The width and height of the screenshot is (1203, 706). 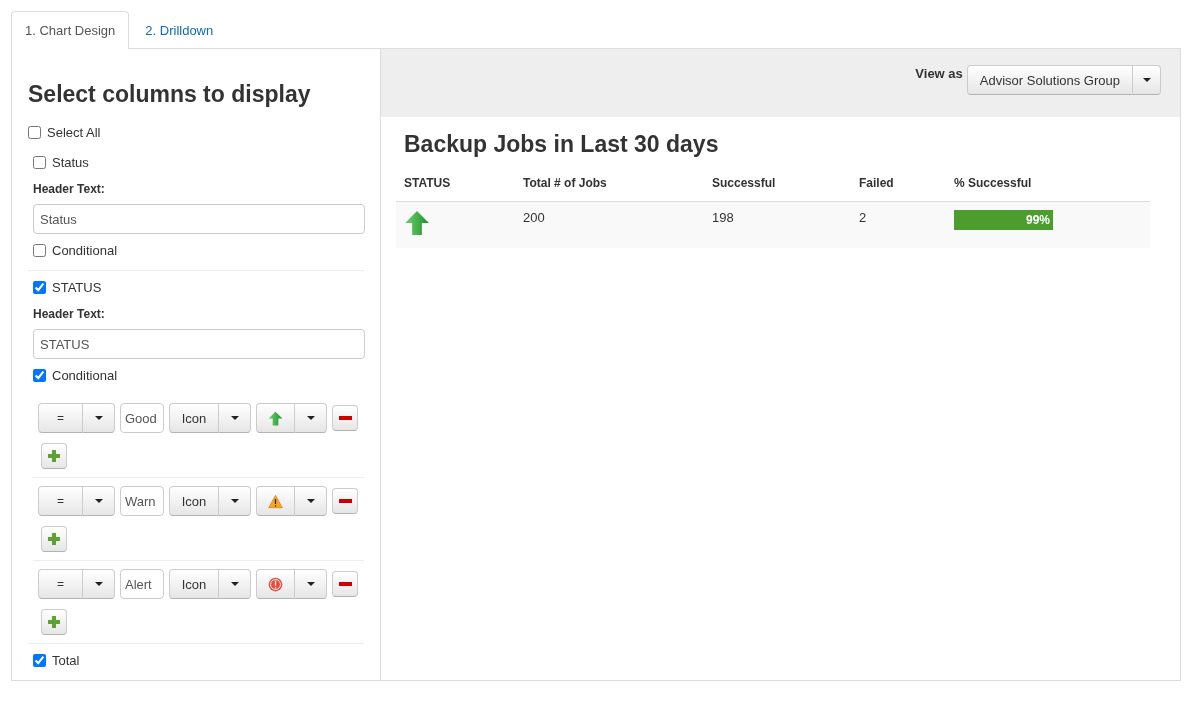 What do you see at coordinates (70, 30) in the screenshot?
I see `tab: 1. Chart Design` at bounding box center [70, 30].